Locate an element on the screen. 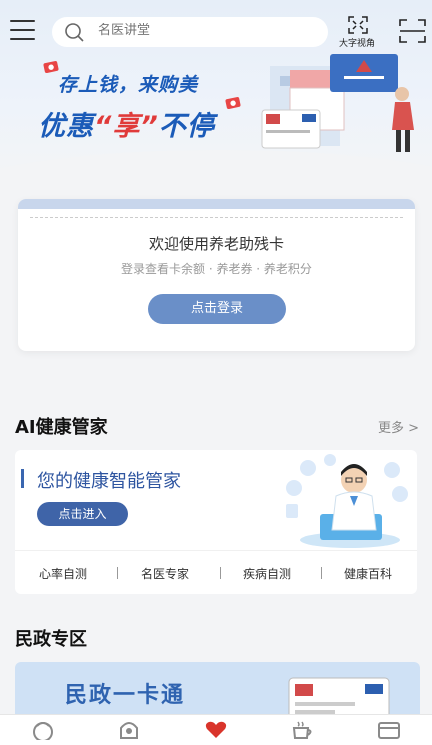 The image size is (432, 745). health-wiki-link: 健康百科 is located at coordinates (368, 573).